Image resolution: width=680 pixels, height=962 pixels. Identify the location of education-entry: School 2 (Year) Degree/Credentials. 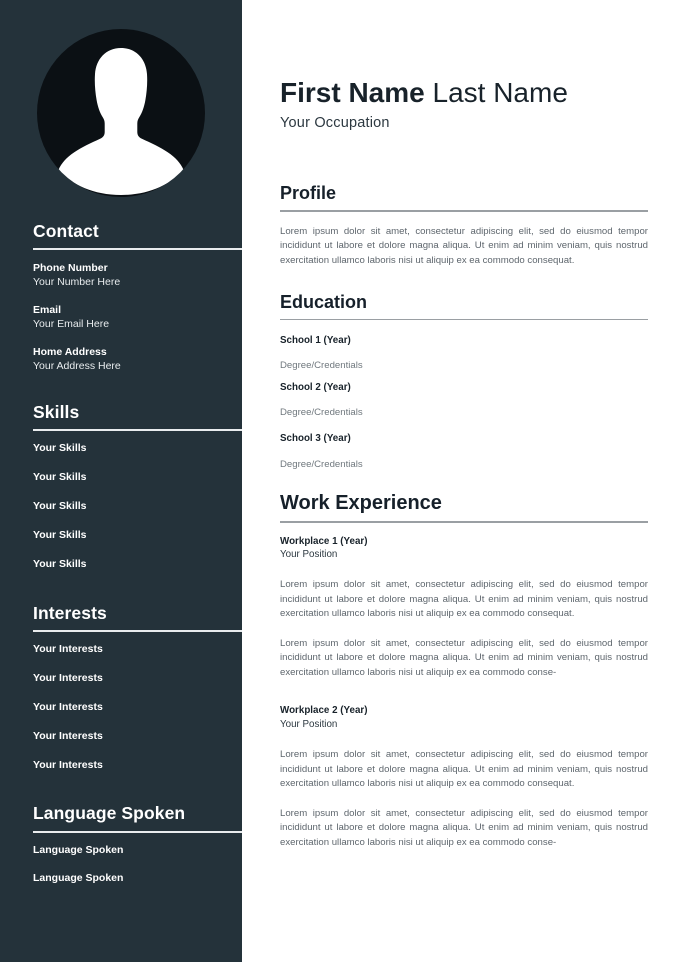
(464, 401).